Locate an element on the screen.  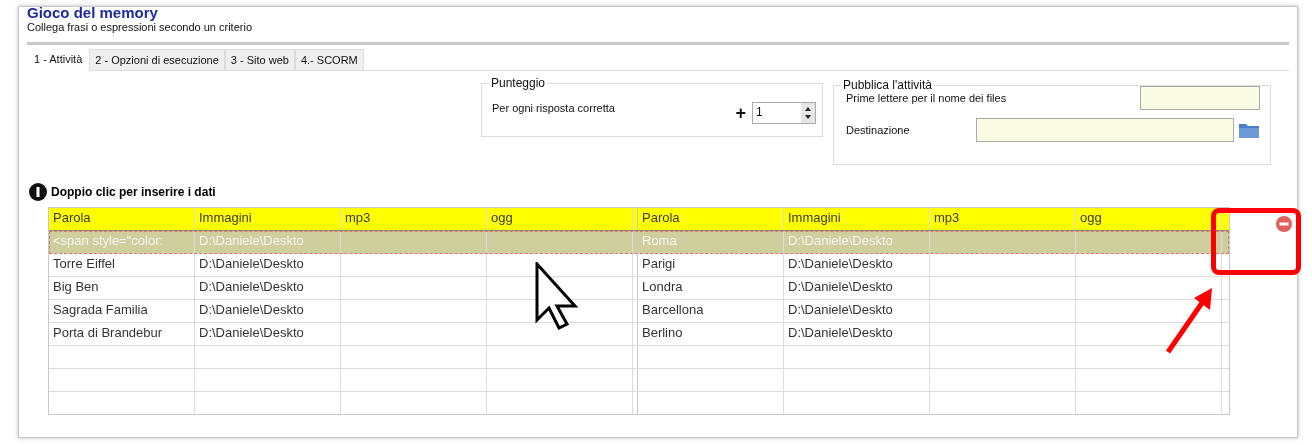
group-title: Pubblica l'attività is located at coordinates (887, 85).